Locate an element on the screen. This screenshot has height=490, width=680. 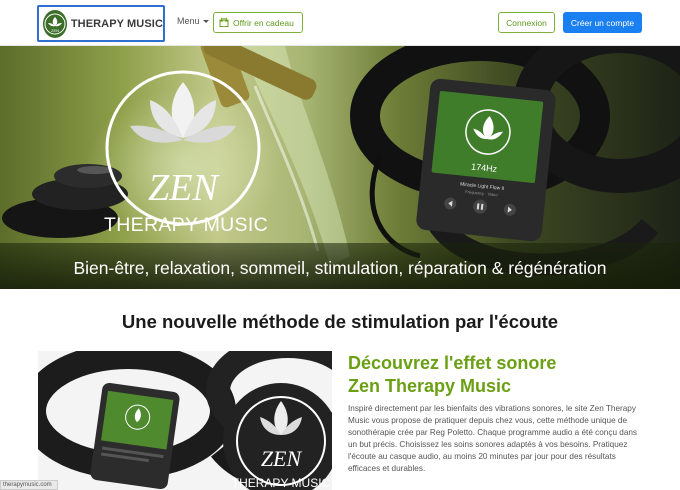
login-button: Connexion is located at coordinates (526, 22).